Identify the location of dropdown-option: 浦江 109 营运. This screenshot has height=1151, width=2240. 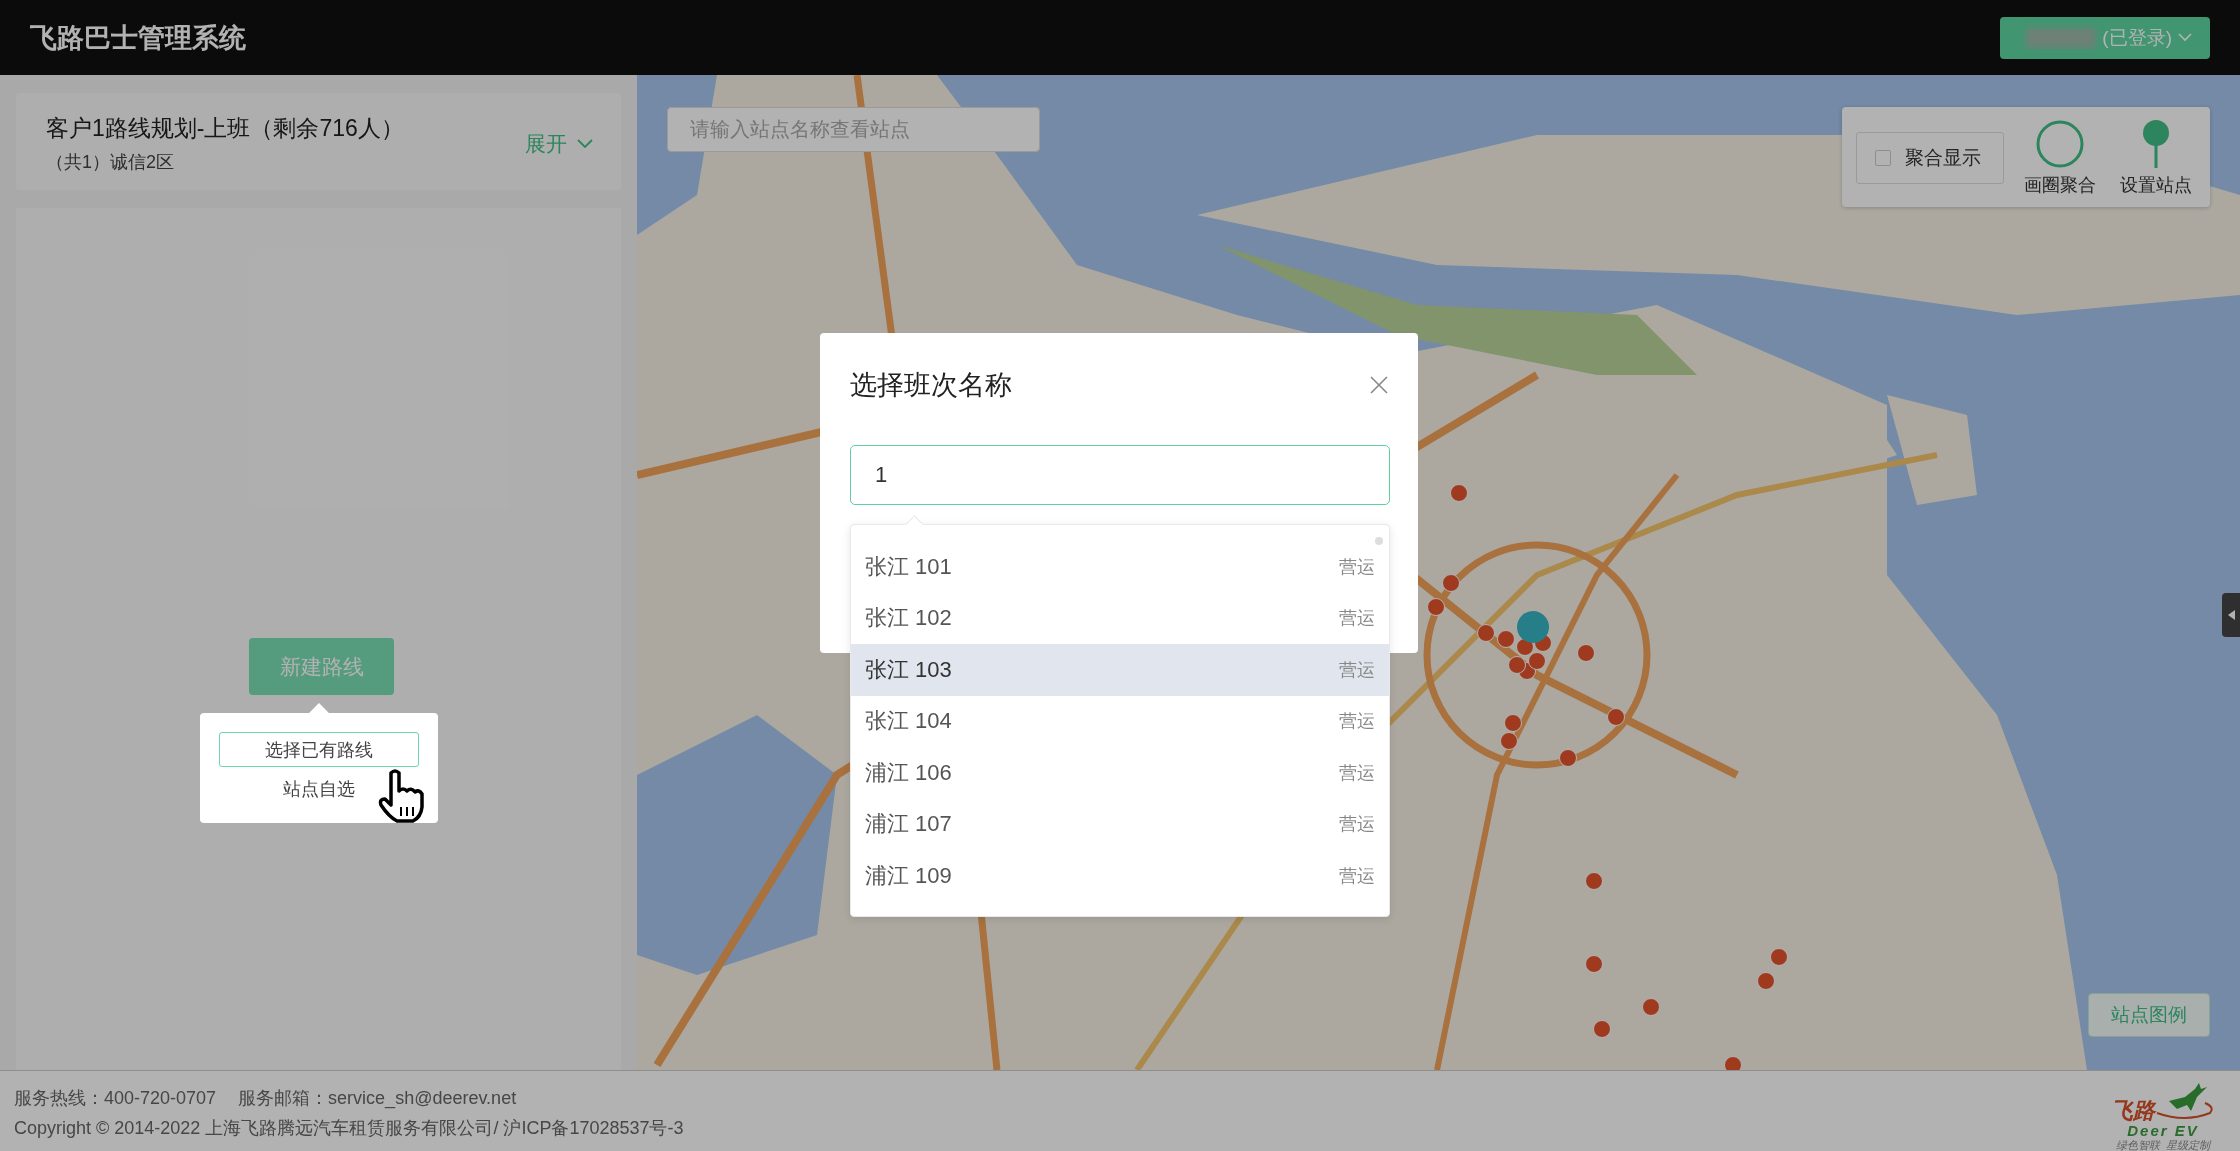
(1120, 876).